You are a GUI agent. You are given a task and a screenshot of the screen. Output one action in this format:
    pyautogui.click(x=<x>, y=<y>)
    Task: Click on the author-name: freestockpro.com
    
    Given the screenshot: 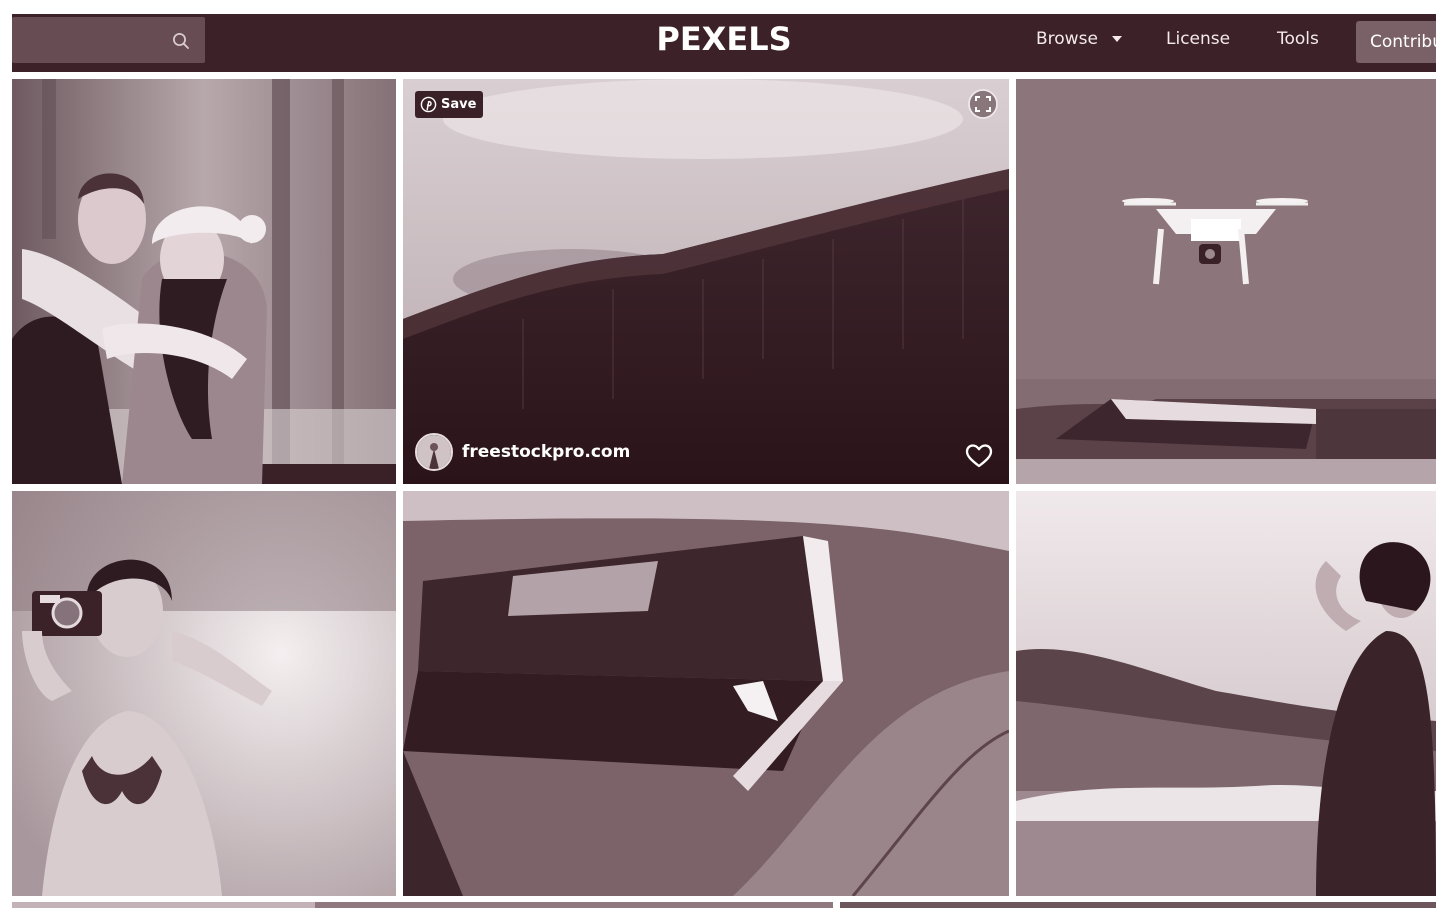 What is the action you would take?
    pyautogui.click(x=546, y=452)
    